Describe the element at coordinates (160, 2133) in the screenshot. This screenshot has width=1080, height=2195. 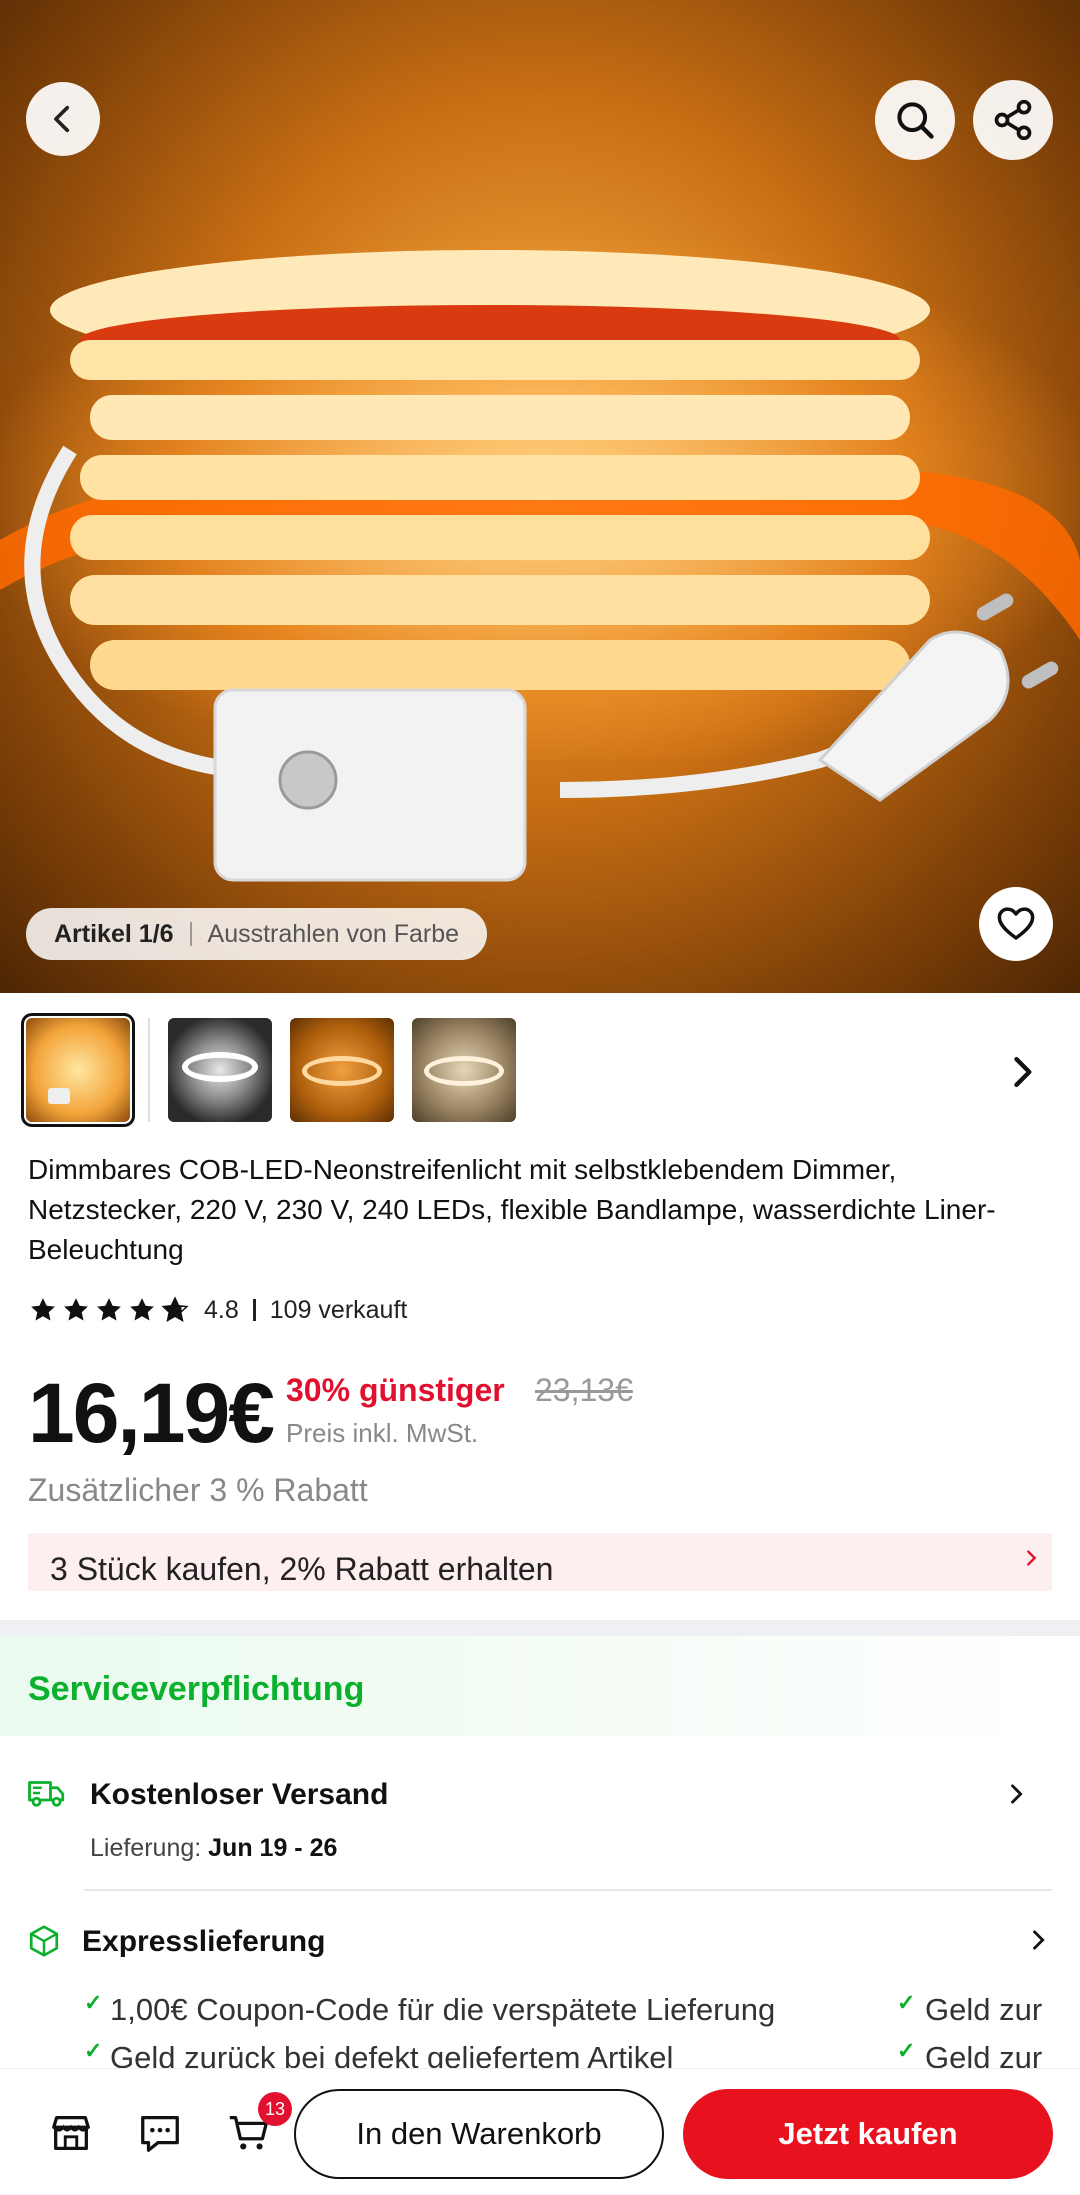
I see `chat-icon` at that location.